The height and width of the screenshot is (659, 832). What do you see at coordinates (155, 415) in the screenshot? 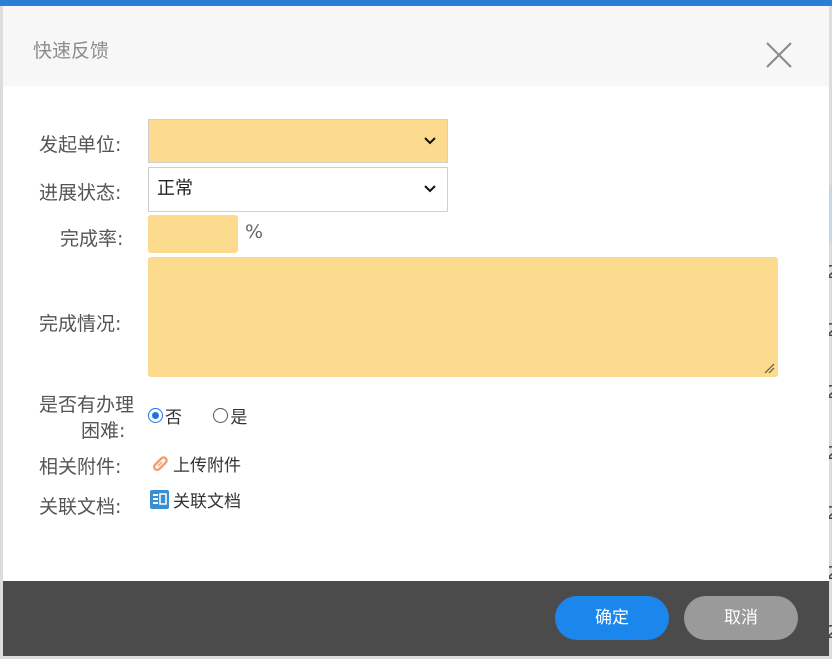
I see `radio-checked-icon` at bounding box center [155, 415].